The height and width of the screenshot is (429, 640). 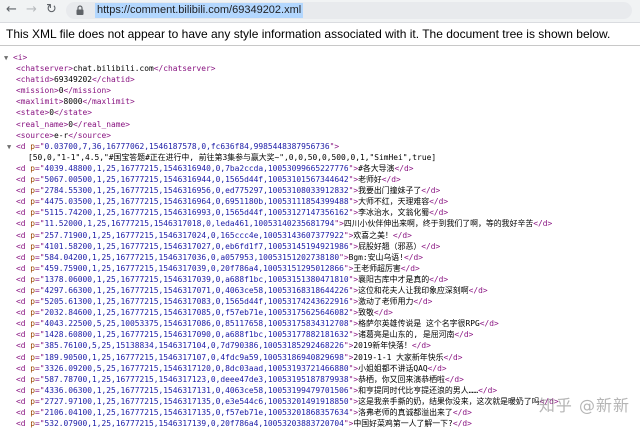 What do you see at coordinates (45, 69) in the screenshot?
I see `xml-open-tag: <chatserver>` at bounding box center [45, 69].